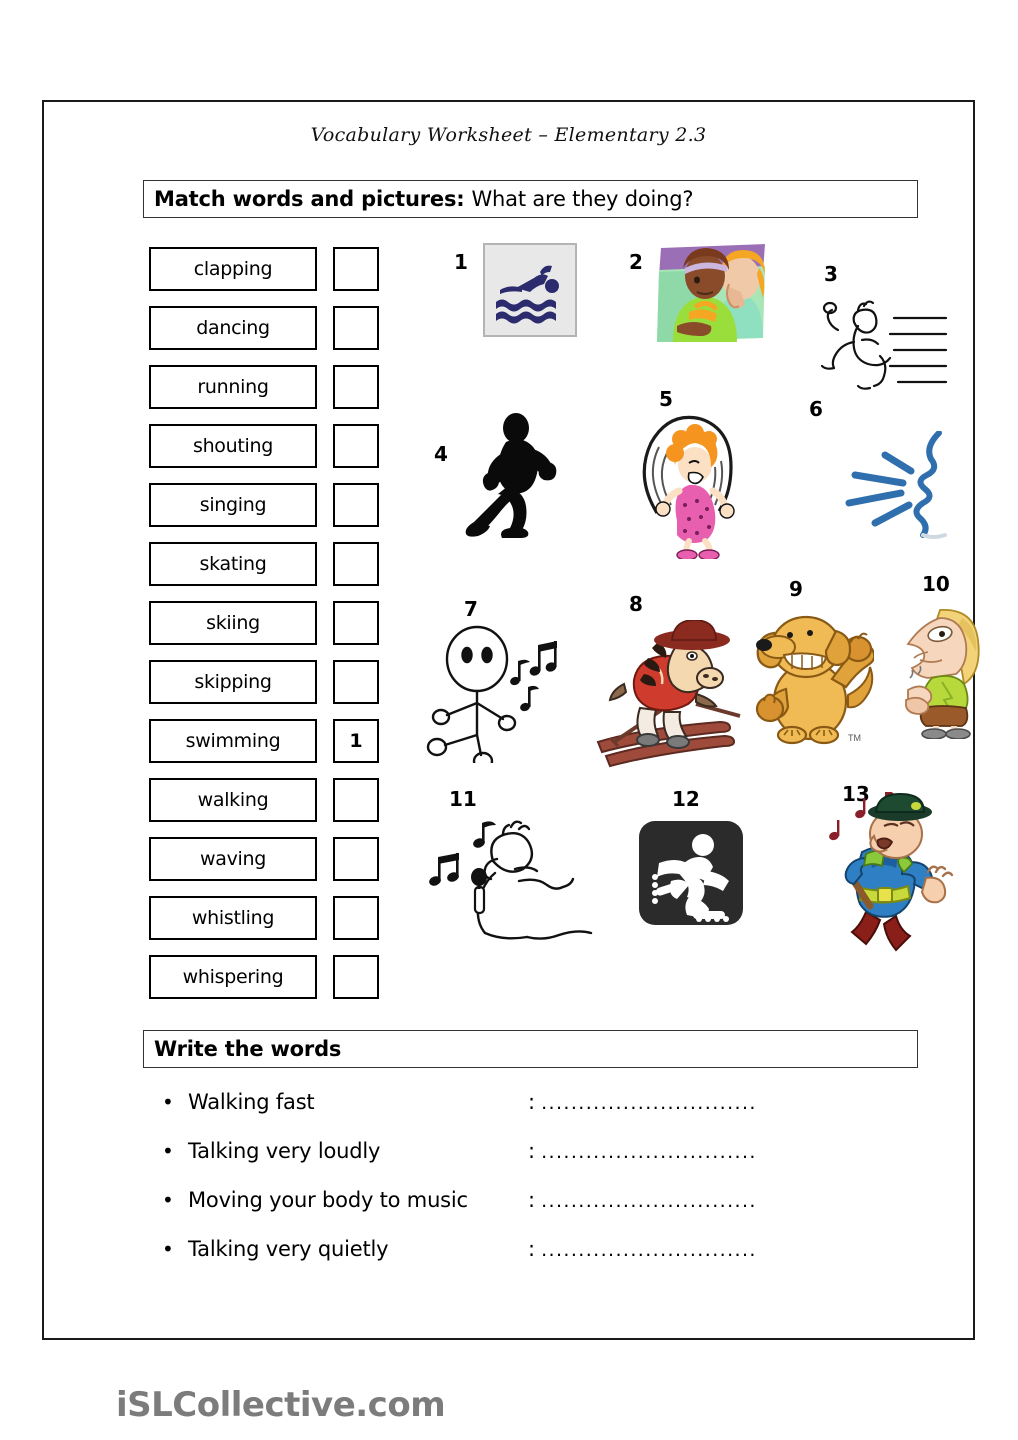 The width and height of the screenshot is (1018, 1440). Describe the element at coordinates (356, 918) in the screenshot. I see `answer-box-whistling` at that location.